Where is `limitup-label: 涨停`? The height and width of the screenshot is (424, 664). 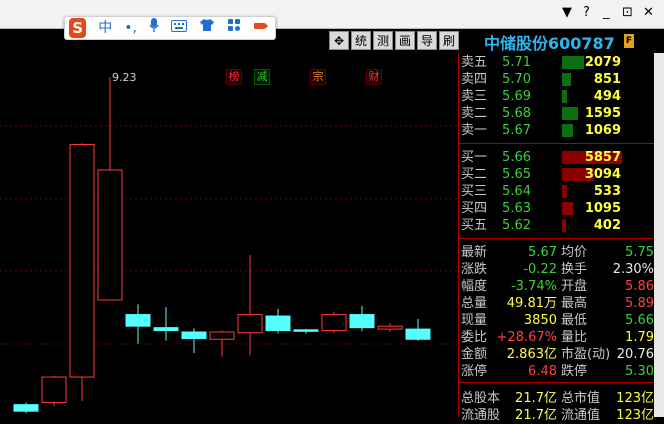 limitup-label: 涨停 is located at coordinates (474, 371).